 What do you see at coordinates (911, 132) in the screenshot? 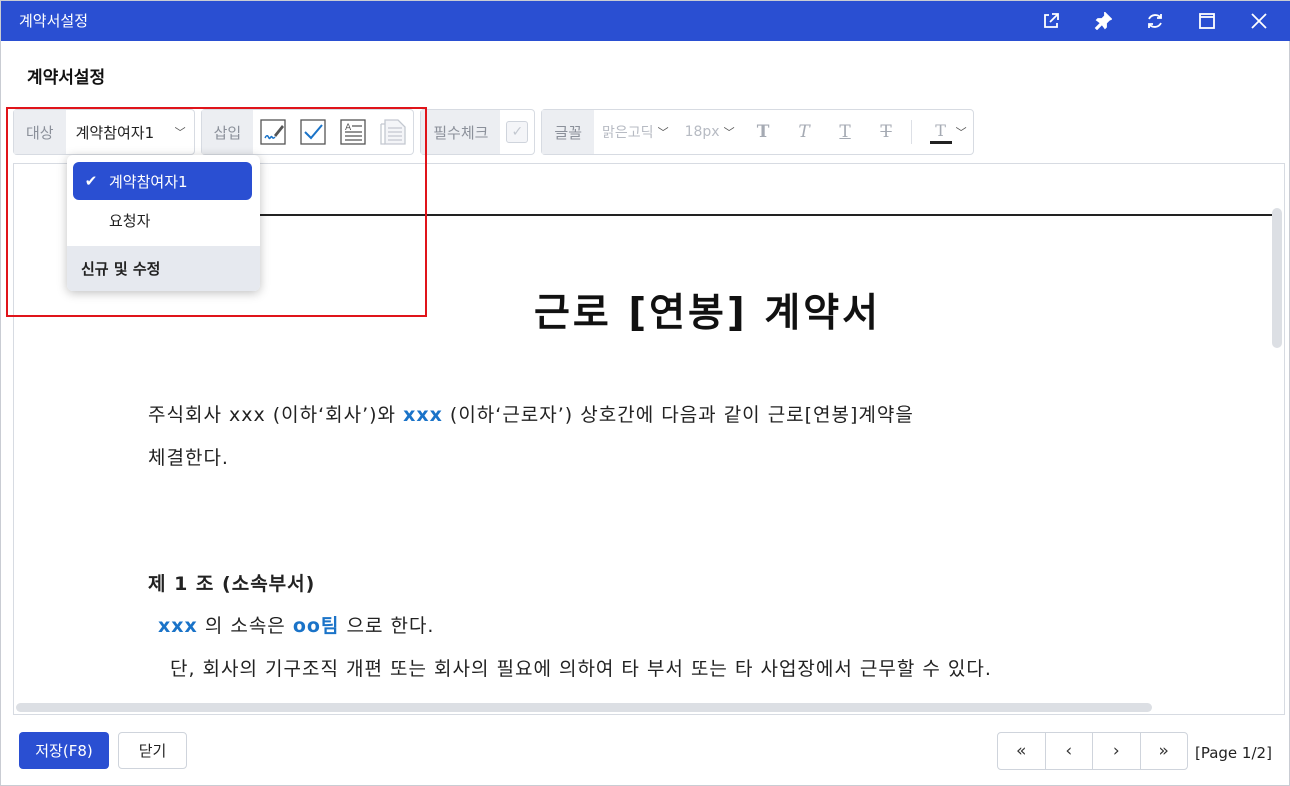
I see `toolbar-divider` at bounding box center [911, 132].